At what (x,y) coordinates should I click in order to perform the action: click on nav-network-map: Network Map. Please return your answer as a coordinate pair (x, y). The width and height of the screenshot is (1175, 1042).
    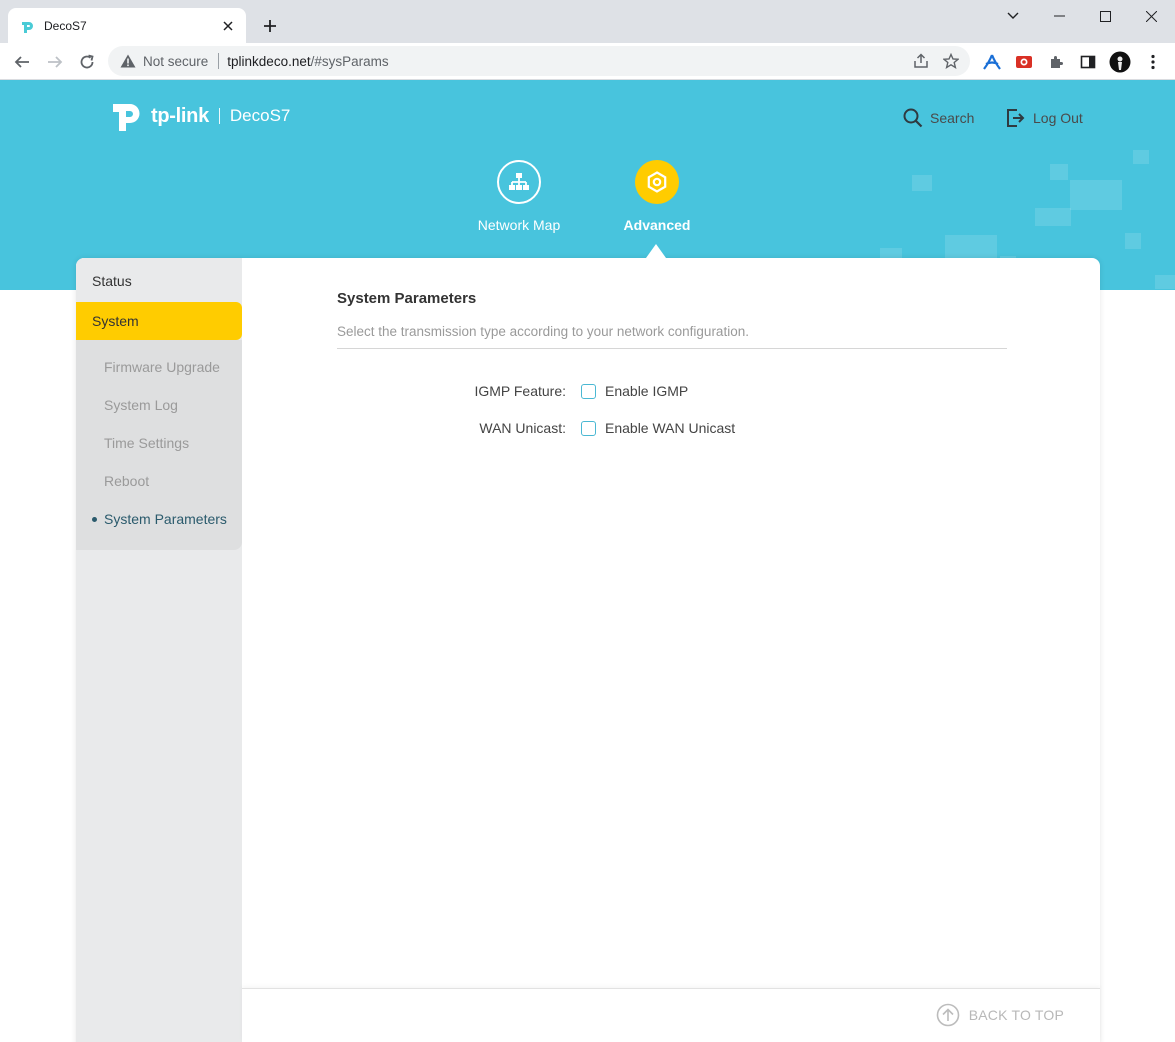
    Looking at the image, I should click on (519, 196).